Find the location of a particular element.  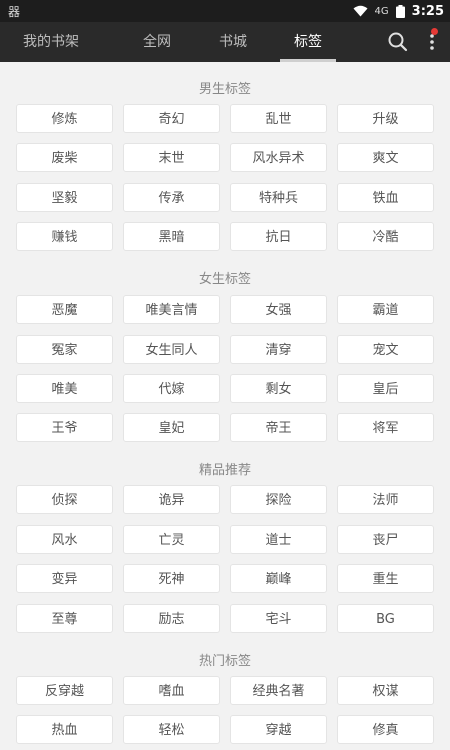

tag-chip: 废柴 is located at coordinates (64, 157).